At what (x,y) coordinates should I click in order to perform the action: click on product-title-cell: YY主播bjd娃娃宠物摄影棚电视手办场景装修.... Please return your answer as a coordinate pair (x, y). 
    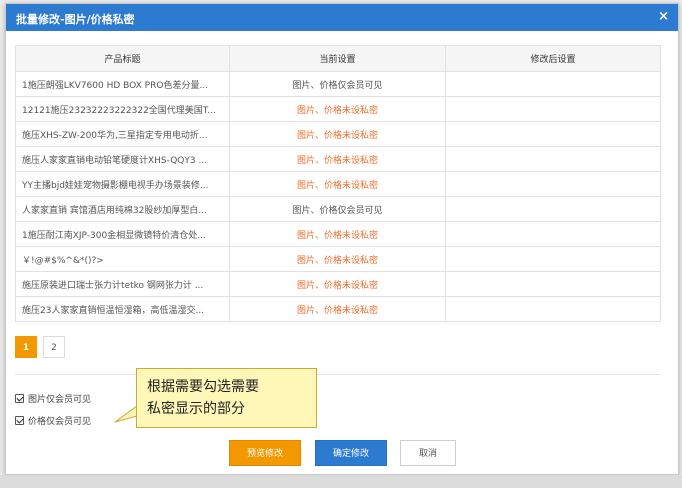
    Looking at the image, I should click on (122, 184).